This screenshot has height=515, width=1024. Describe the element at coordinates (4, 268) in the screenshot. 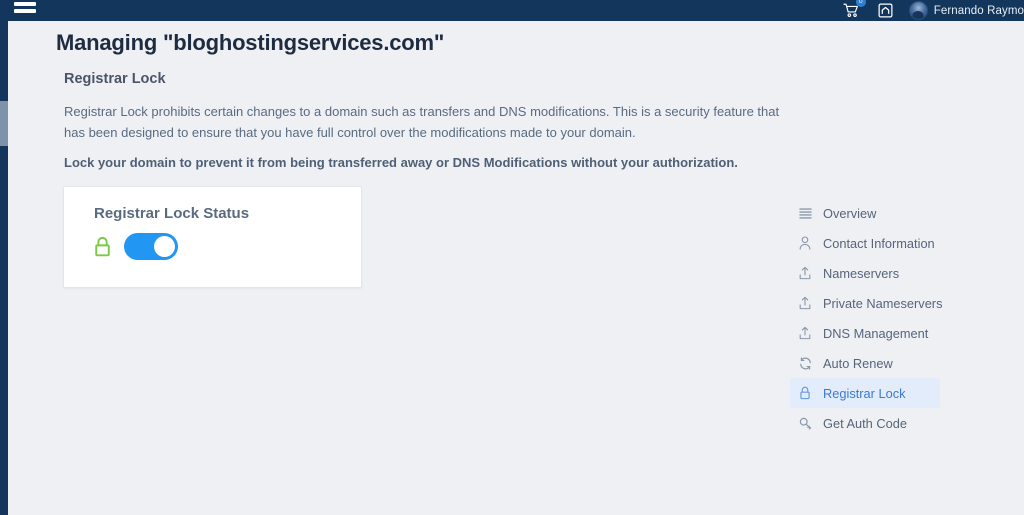

I see `left-sidebar-rail` at that location.